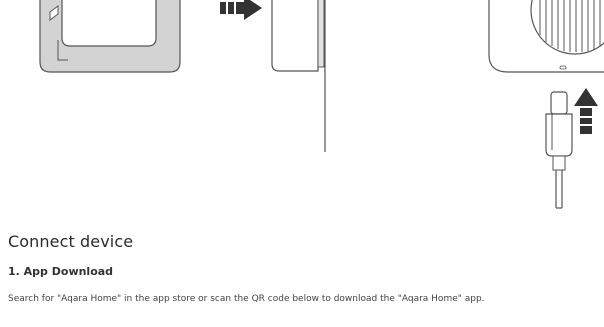  I want to click on hub-device, so click(546, 36).